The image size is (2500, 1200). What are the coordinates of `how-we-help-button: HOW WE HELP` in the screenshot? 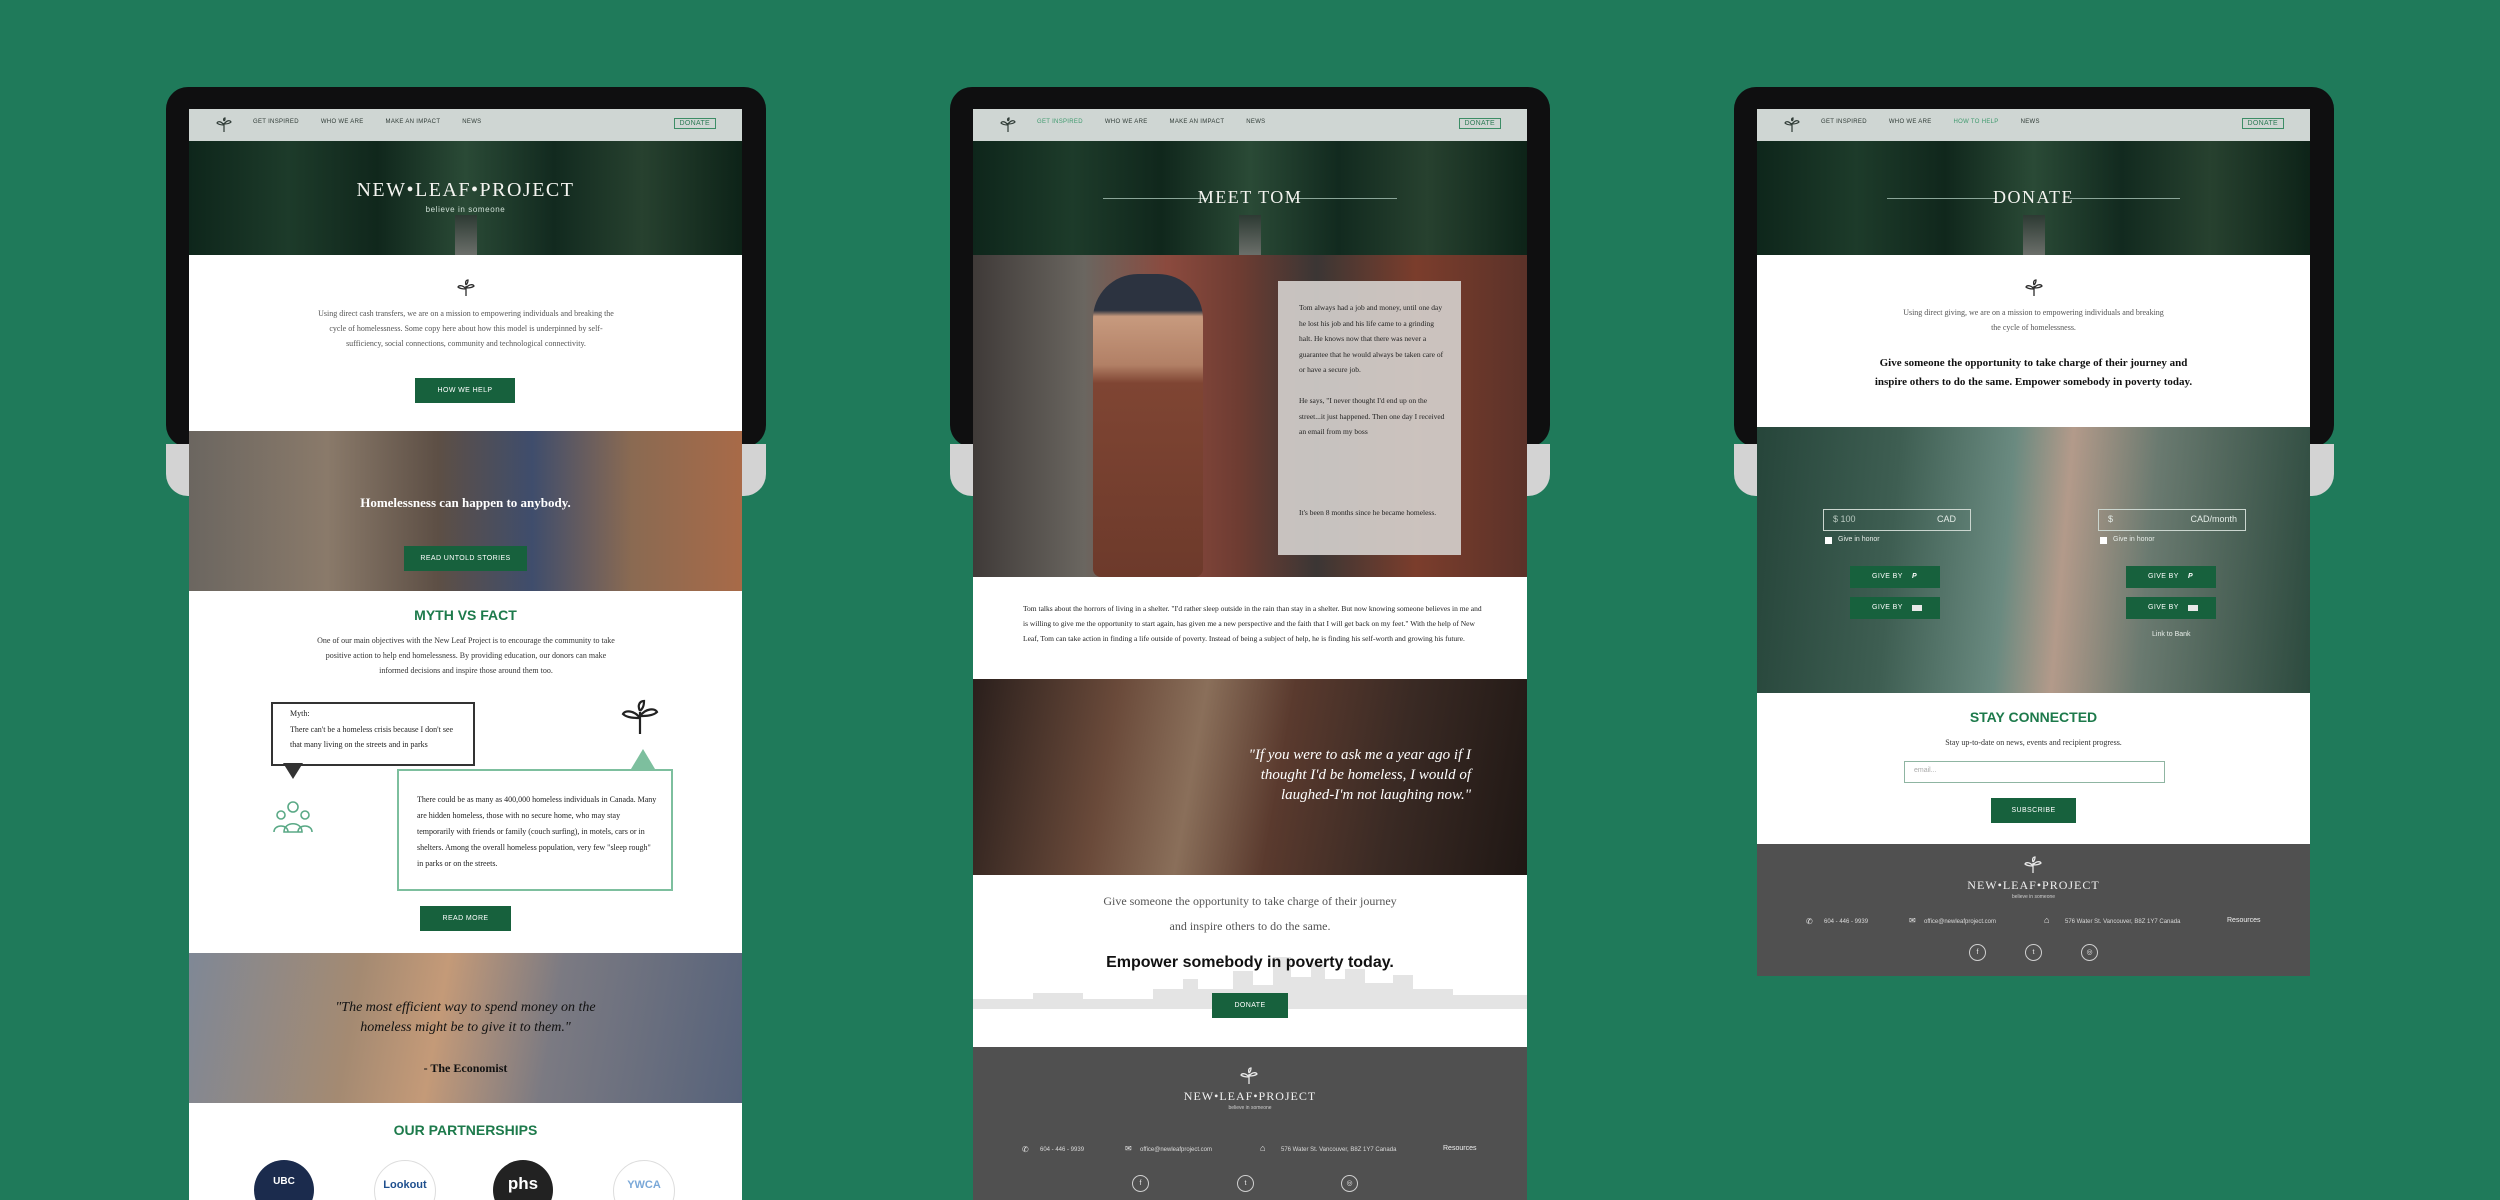 It's located at (465, 390).